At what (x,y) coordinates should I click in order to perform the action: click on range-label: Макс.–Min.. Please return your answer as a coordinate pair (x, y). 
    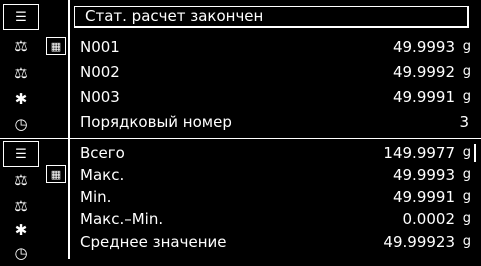
    Looking at the image, I should click on (122, 219).